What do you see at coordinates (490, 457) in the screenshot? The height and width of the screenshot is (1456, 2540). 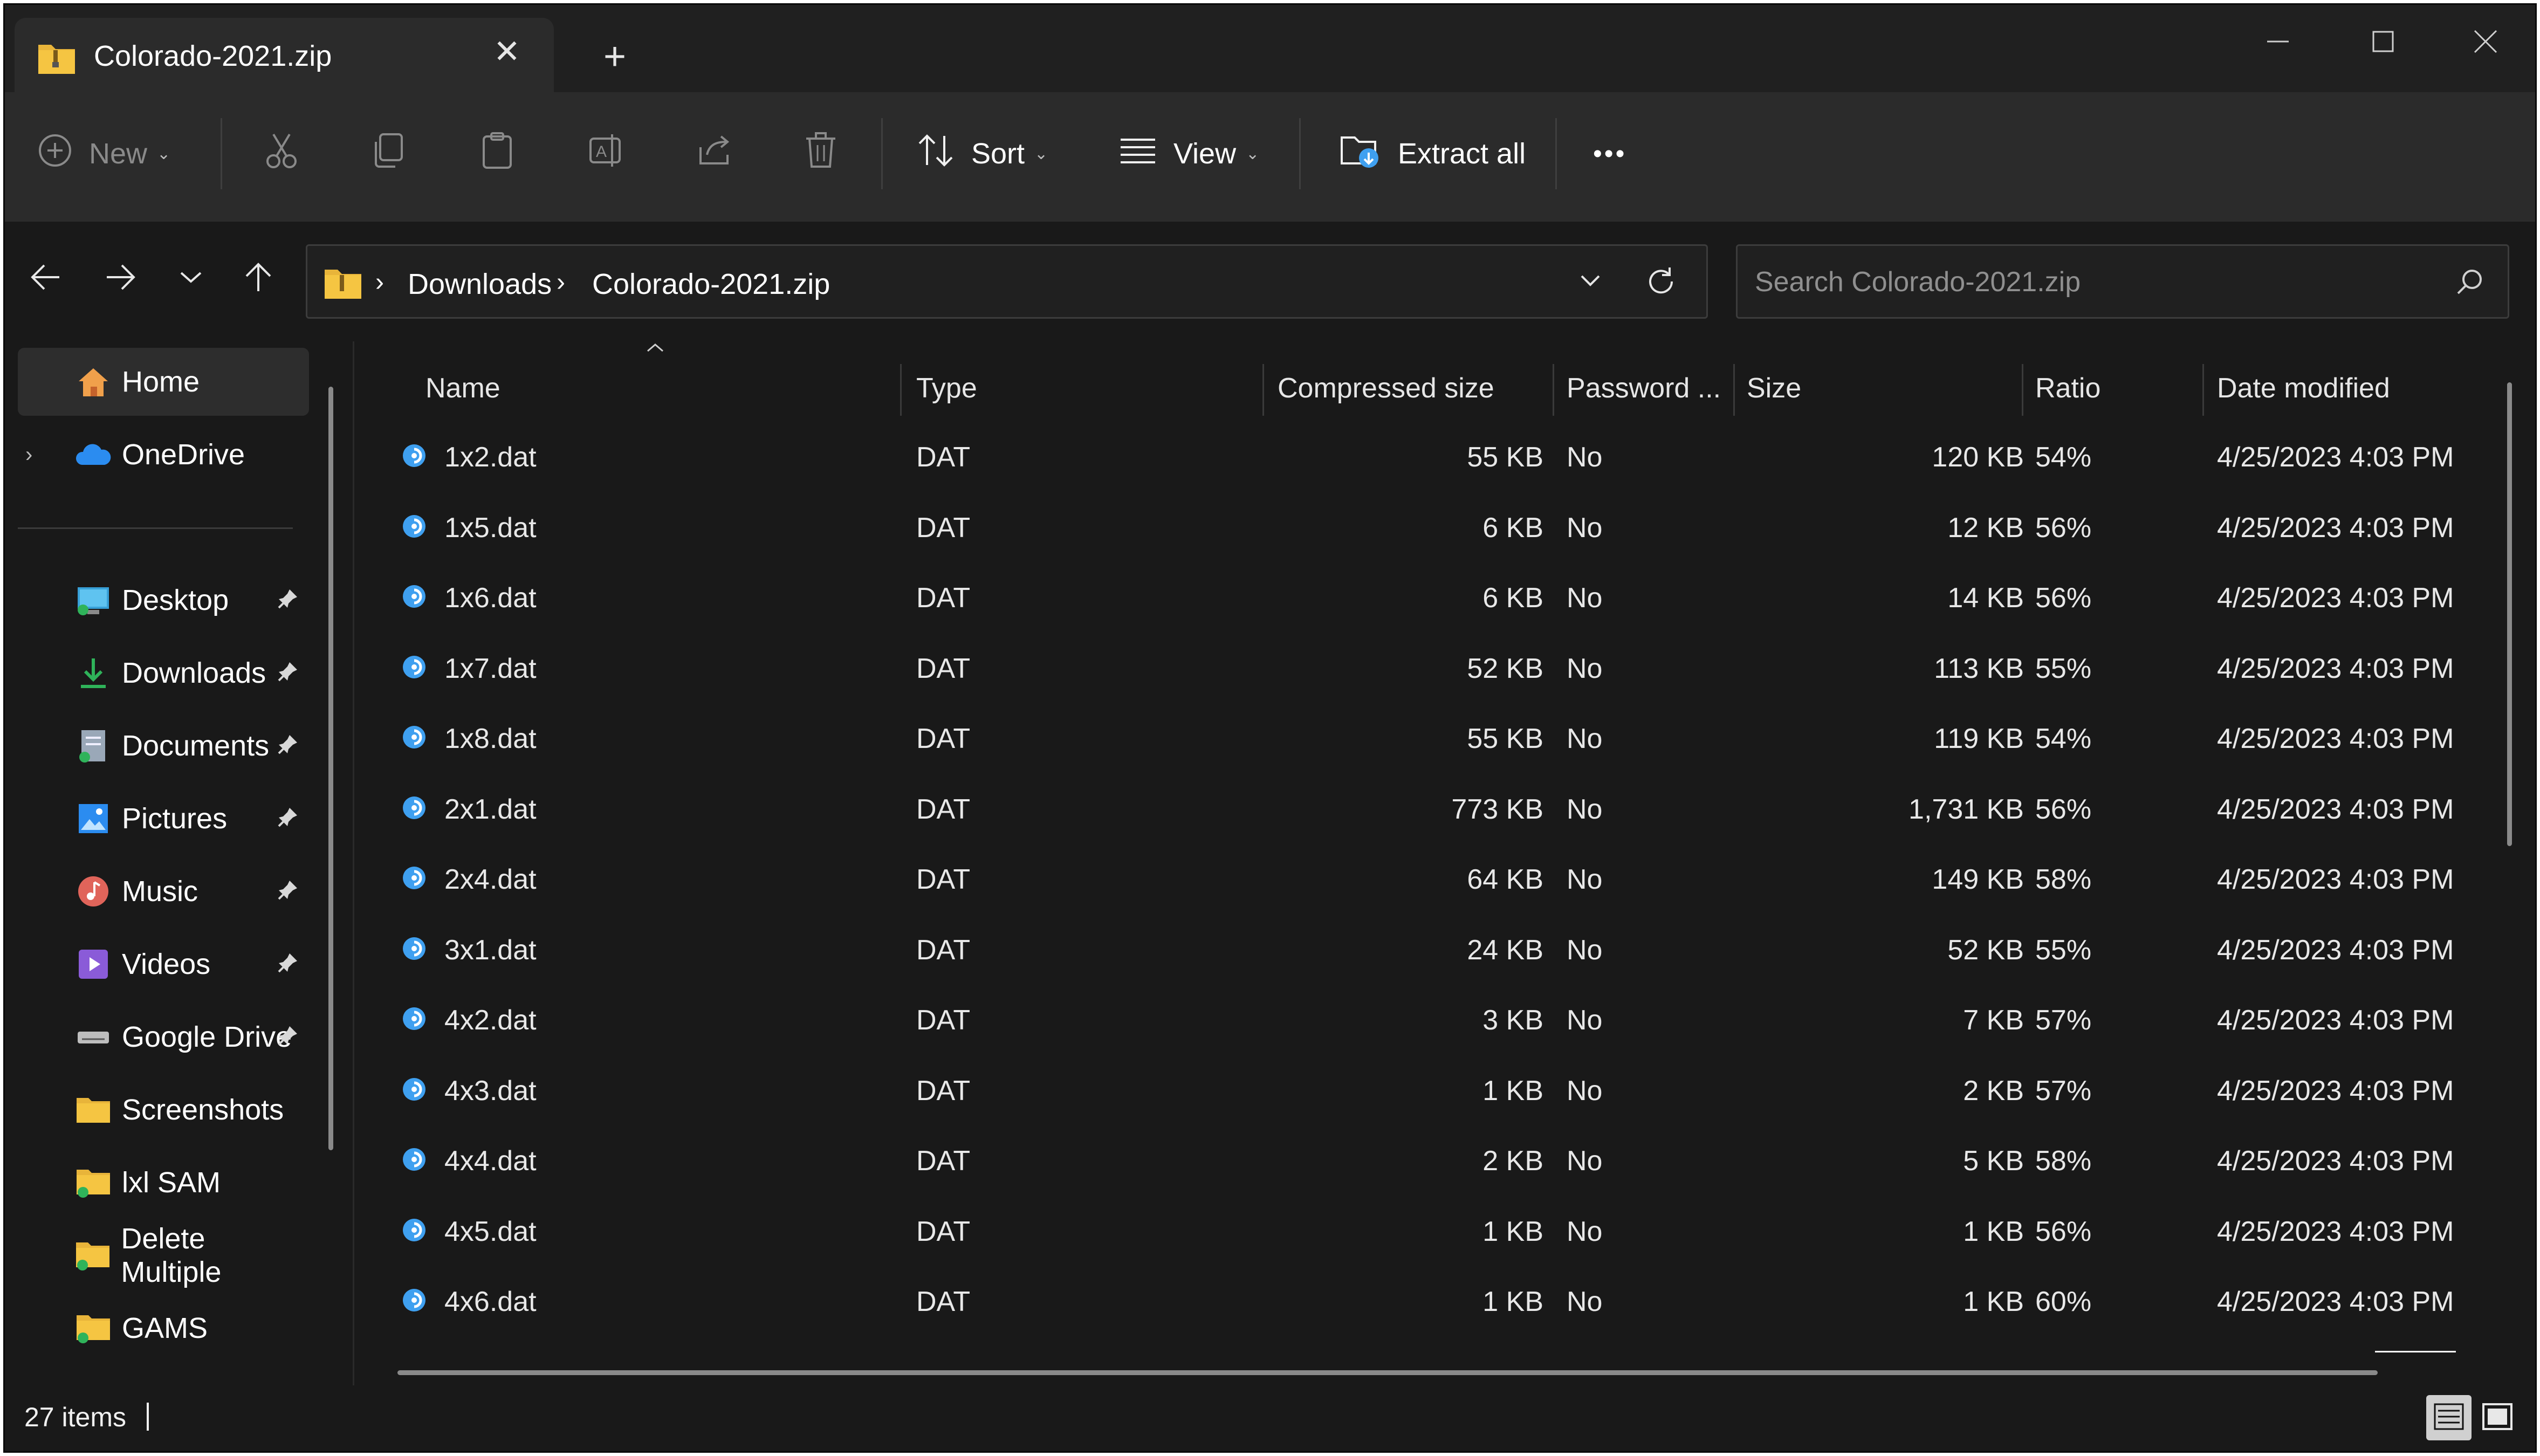 I see `cell-name: 1x2.dat` at bounding box center [490, 457].